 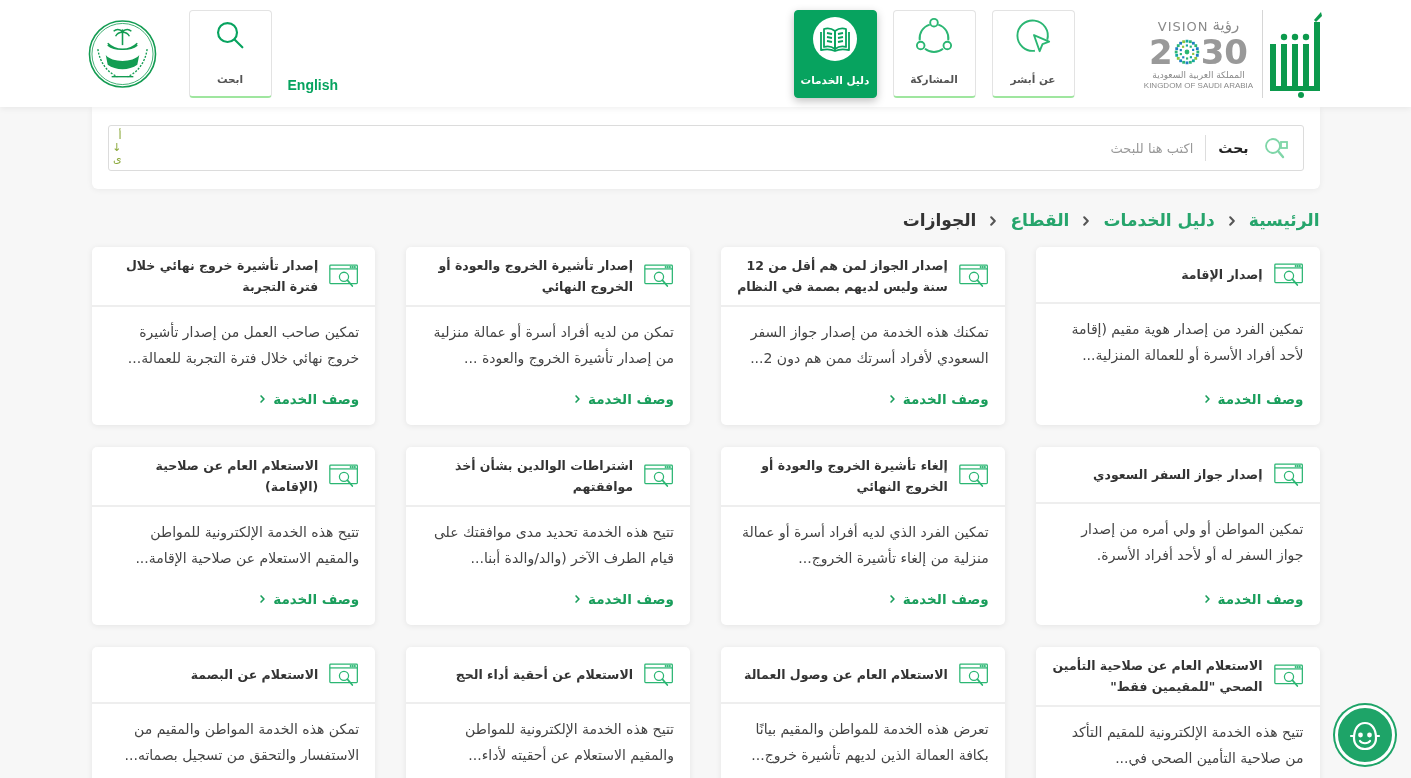 I want to click on card-title: الاستعلام عن أحقية أداء الحج, so click(x=544, y=675).